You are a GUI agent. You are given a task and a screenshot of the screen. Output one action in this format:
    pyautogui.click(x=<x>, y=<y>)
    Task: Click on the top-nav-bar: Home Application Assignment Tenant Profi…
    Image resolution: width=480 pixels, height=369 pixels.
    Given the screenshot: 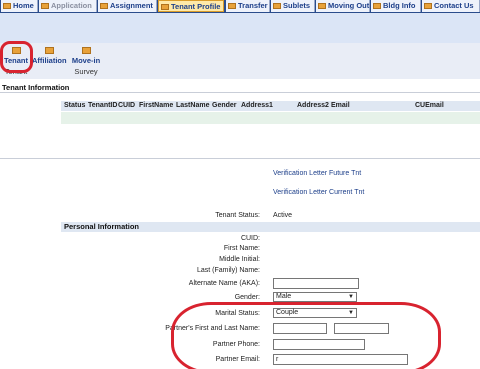 What is the action you would take?
    pyautogui.click(x=240, y=6)
    